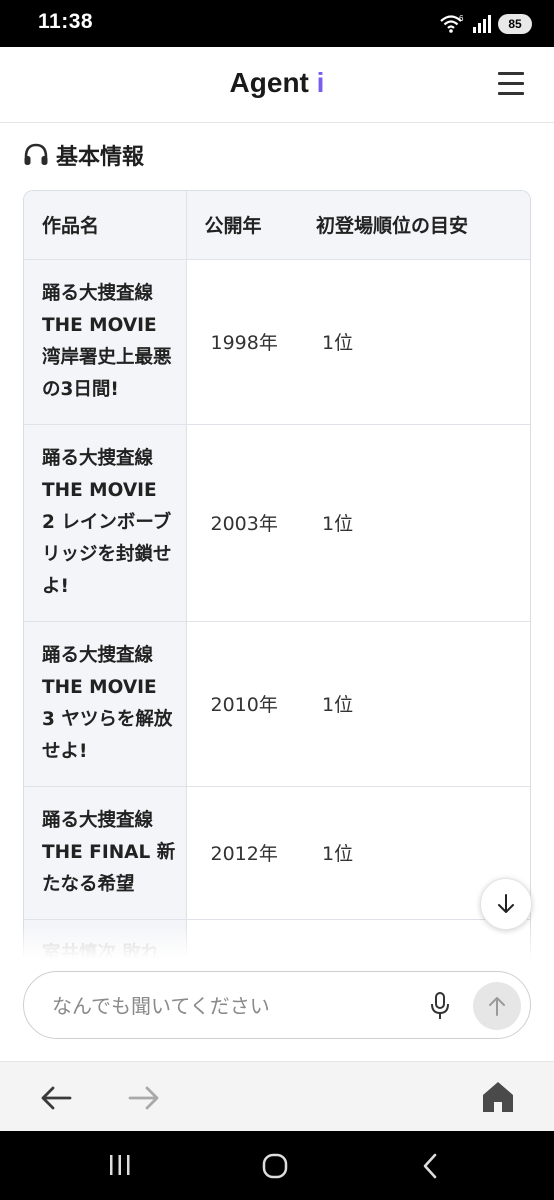 This screenshot has width=554, height=1200. What do you see at coordinates (511, 84) in the screenshot?
I see `menu-icon` at bounding box center [511, 84].